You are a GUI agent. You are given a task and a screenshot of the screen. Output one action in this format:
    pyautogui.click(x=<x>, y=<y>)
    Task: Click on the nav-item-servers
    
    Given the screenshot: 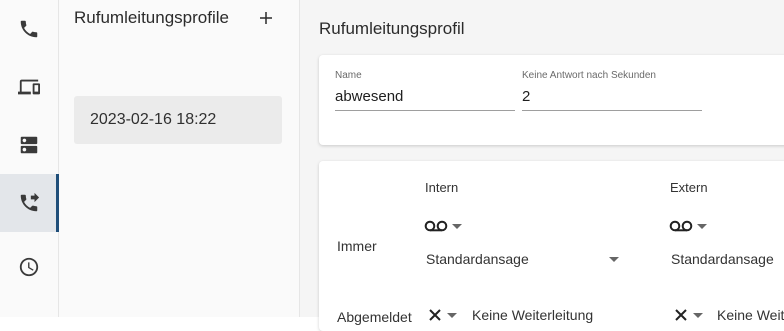 What is the action you would take?
    pyautogui.click(x=29, y=145)
    